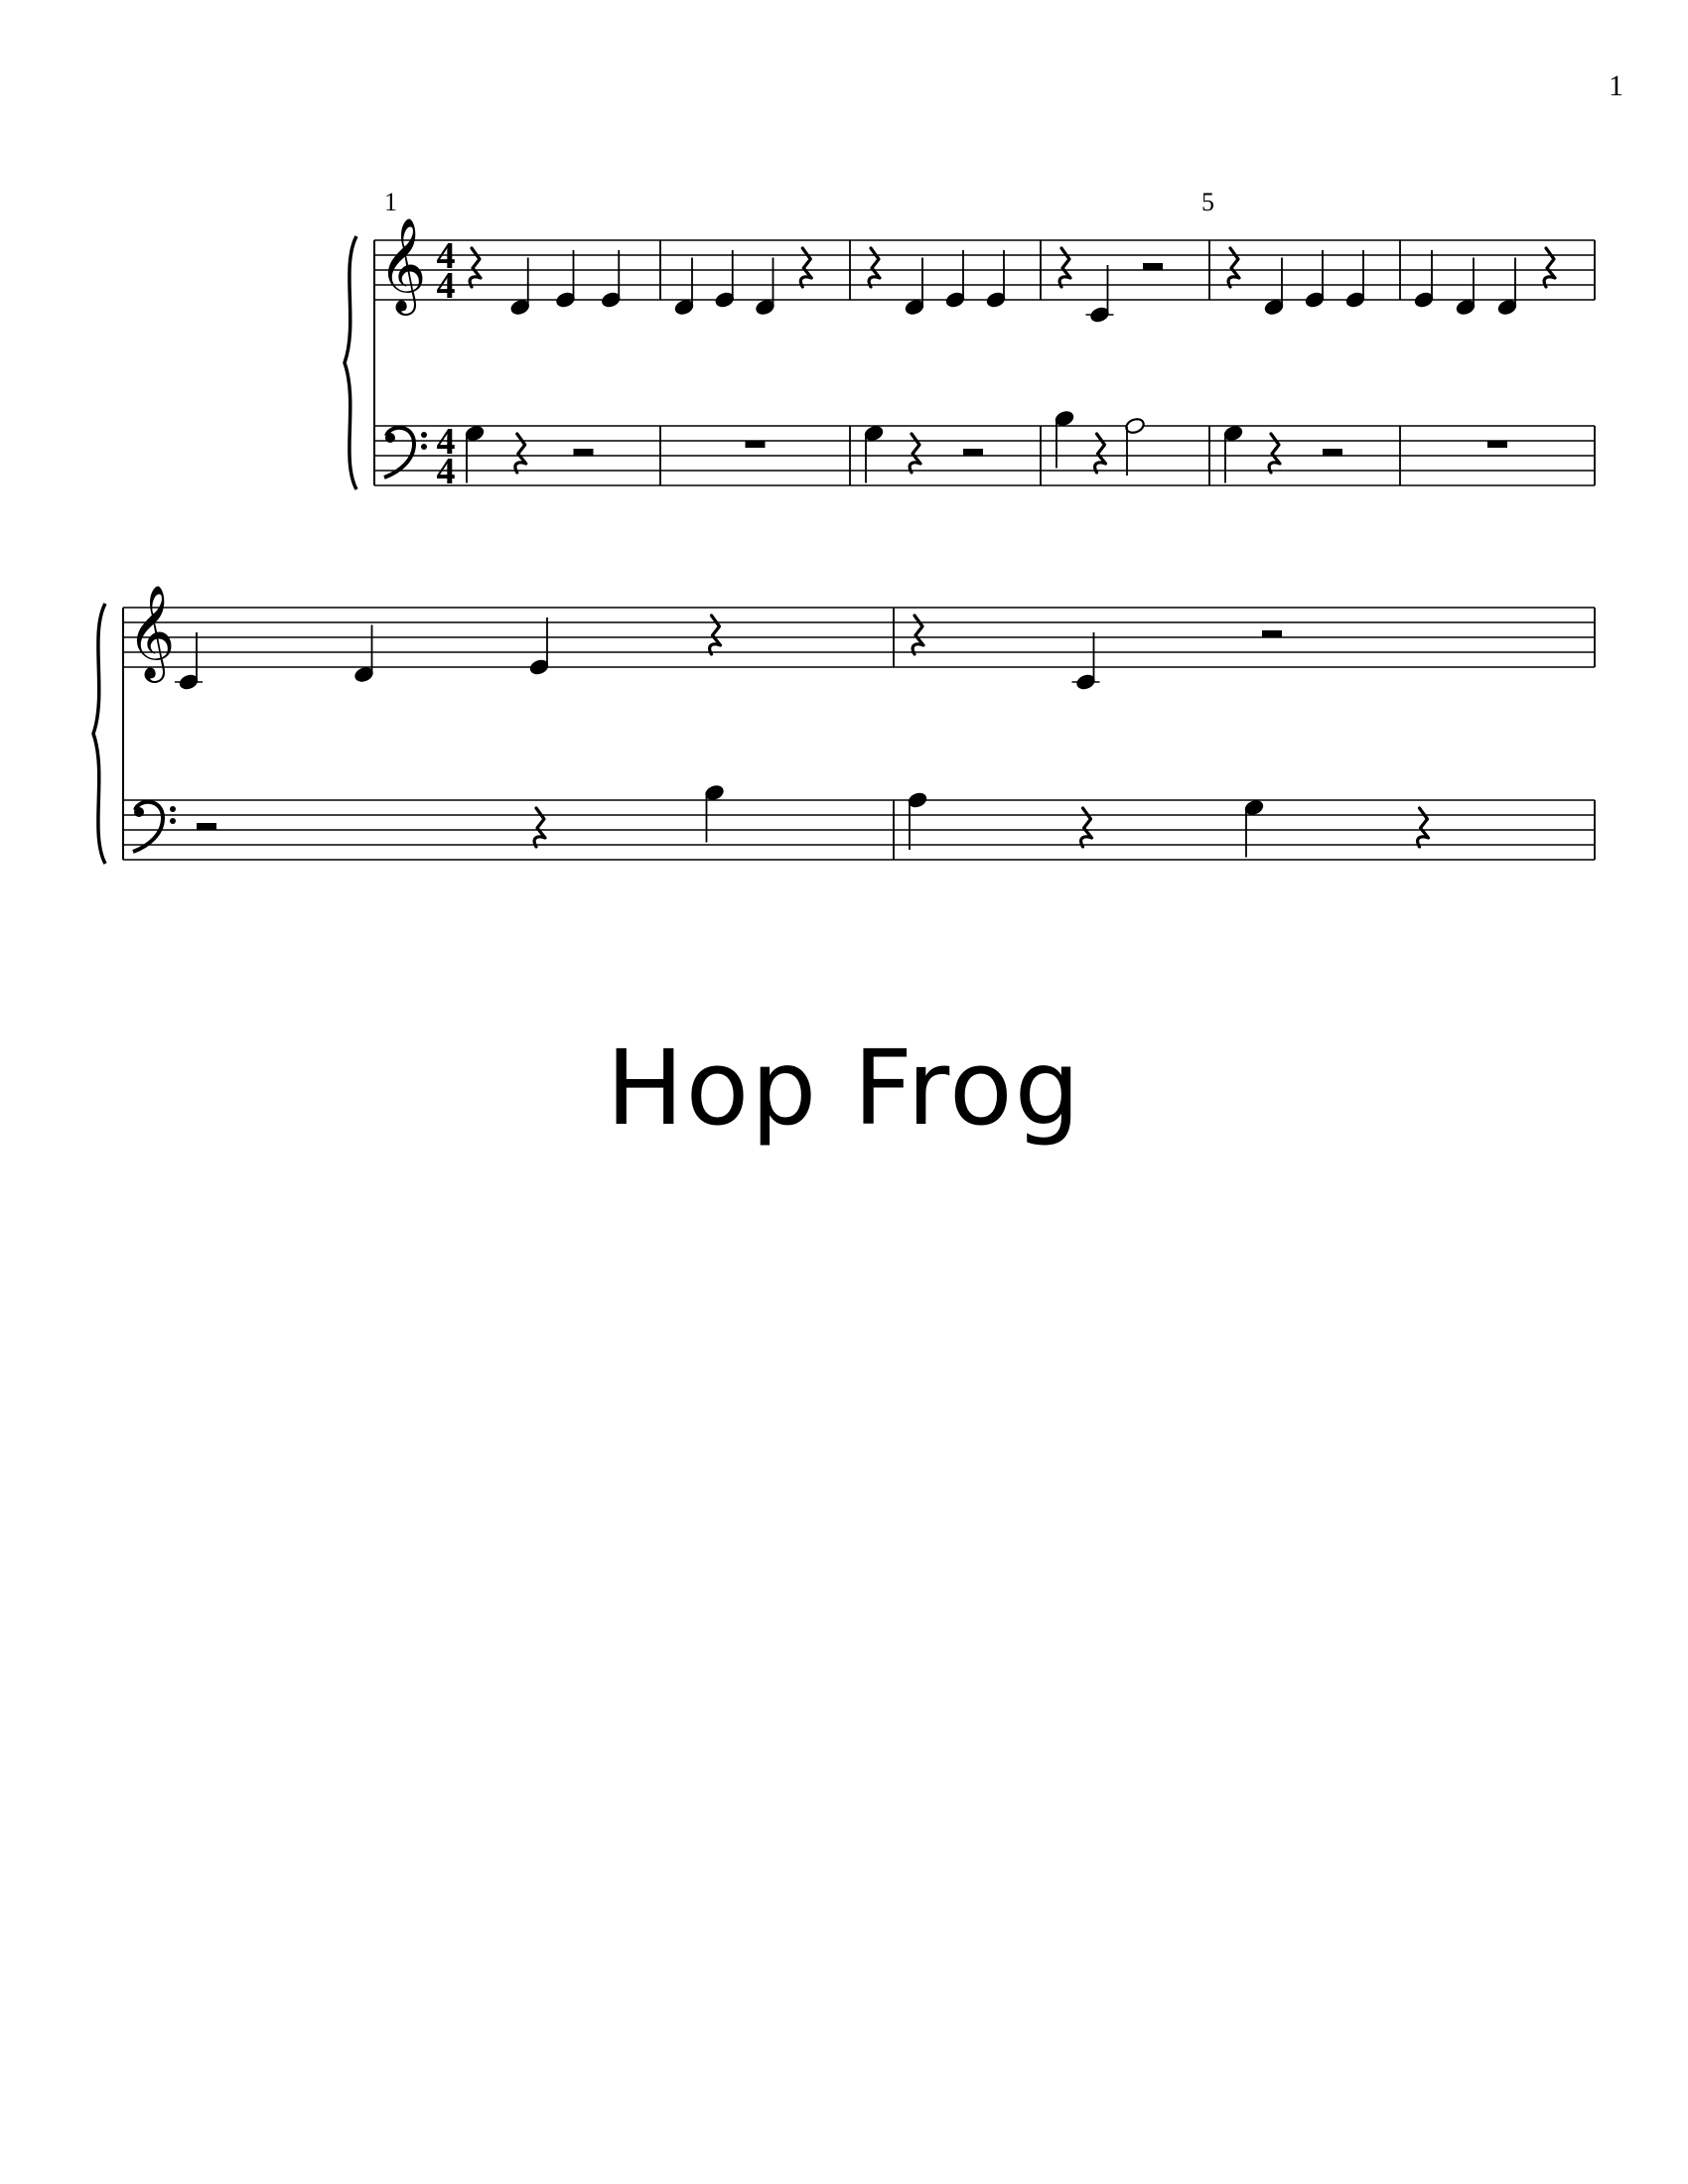 The width and height of the screenshot is (1688, 2184). What do you see at coordinates (969, 340) in the screenshot?
I see `system-1: 𝄞 44441 5` at bounding box center [969, 340].